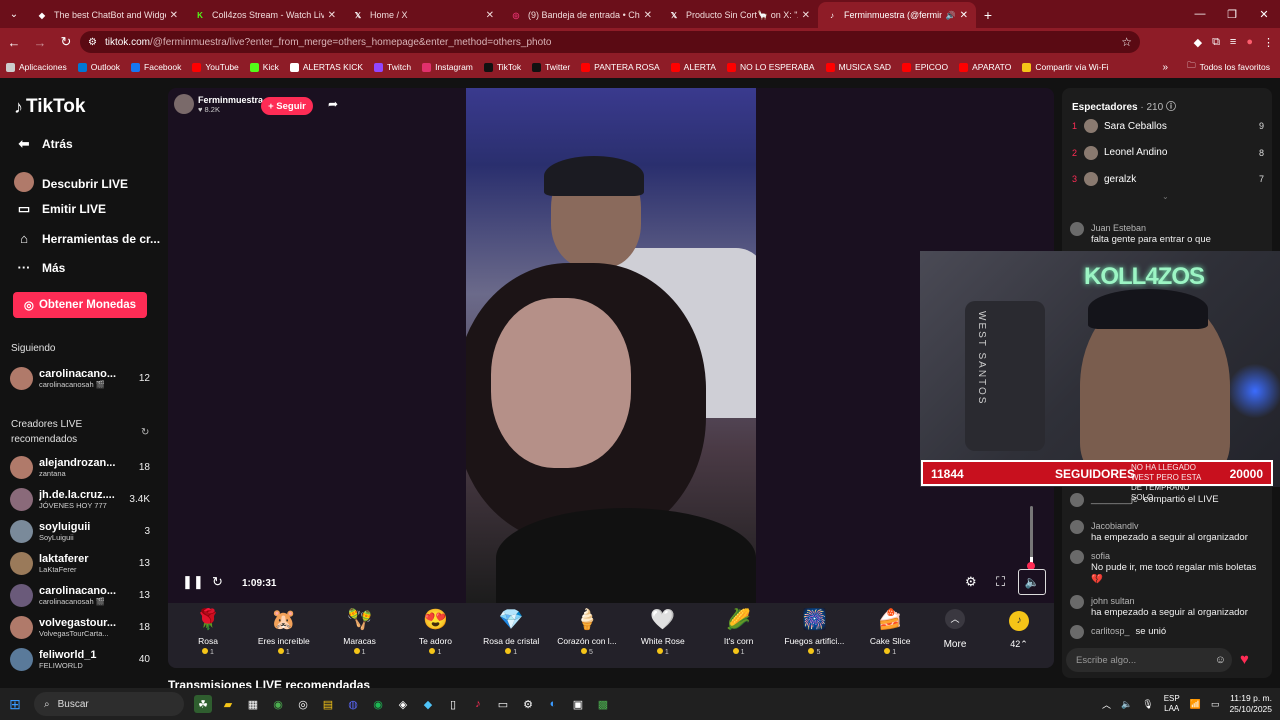 This screenshot has width=1280, height=720. Describe the element at coordinates (1228, 67) in the screenshot. I see `all-bookmarks-folder: 🗀 Todos los favoritos` at that location.